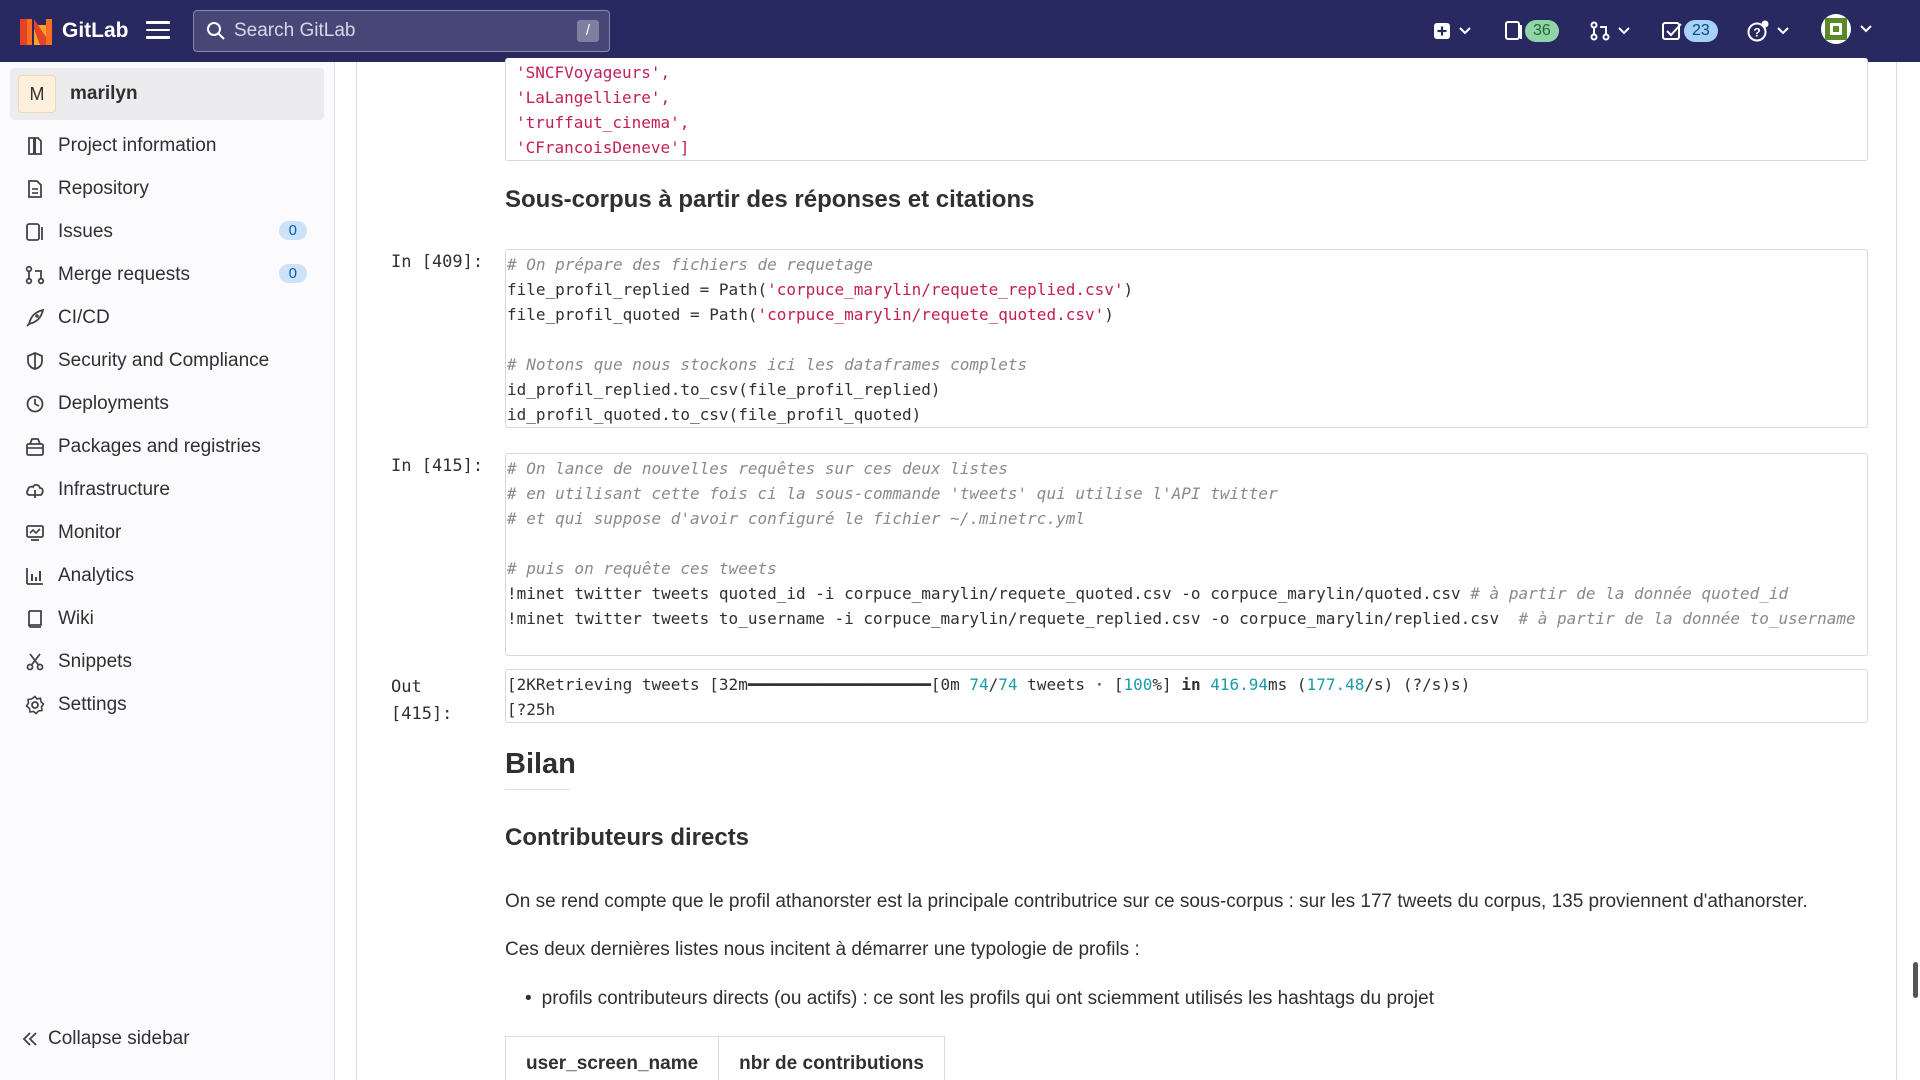  I want to click on sidebar-item-packages: Packages and registries, so click(167, 446).